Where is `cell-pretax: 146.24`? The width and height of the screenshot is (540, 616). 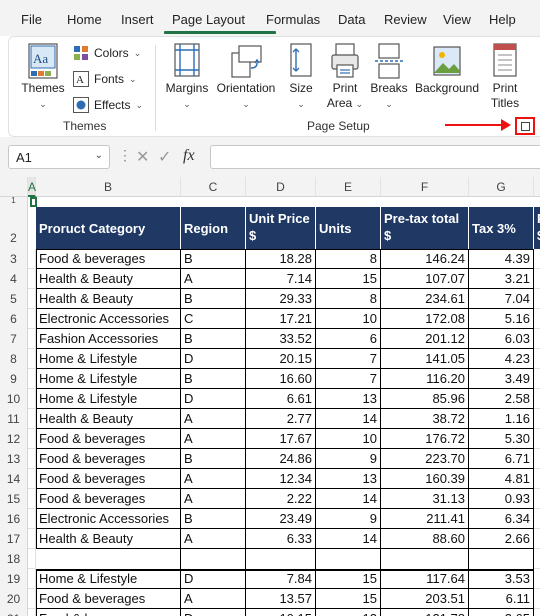 cell-pretax: 146.24 is located at coordinates (425, 259).